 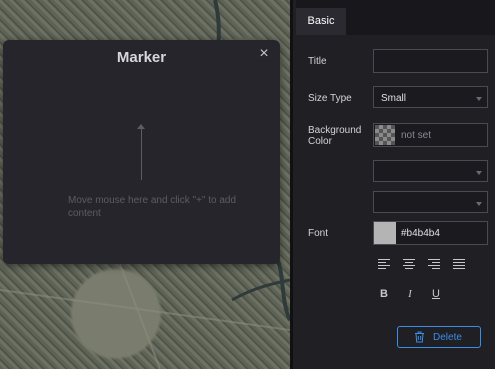 What do you see at coordinates (321, 21) in the screenshot?
I see `tab-basic: Basic` at bounding box center [321, 21].